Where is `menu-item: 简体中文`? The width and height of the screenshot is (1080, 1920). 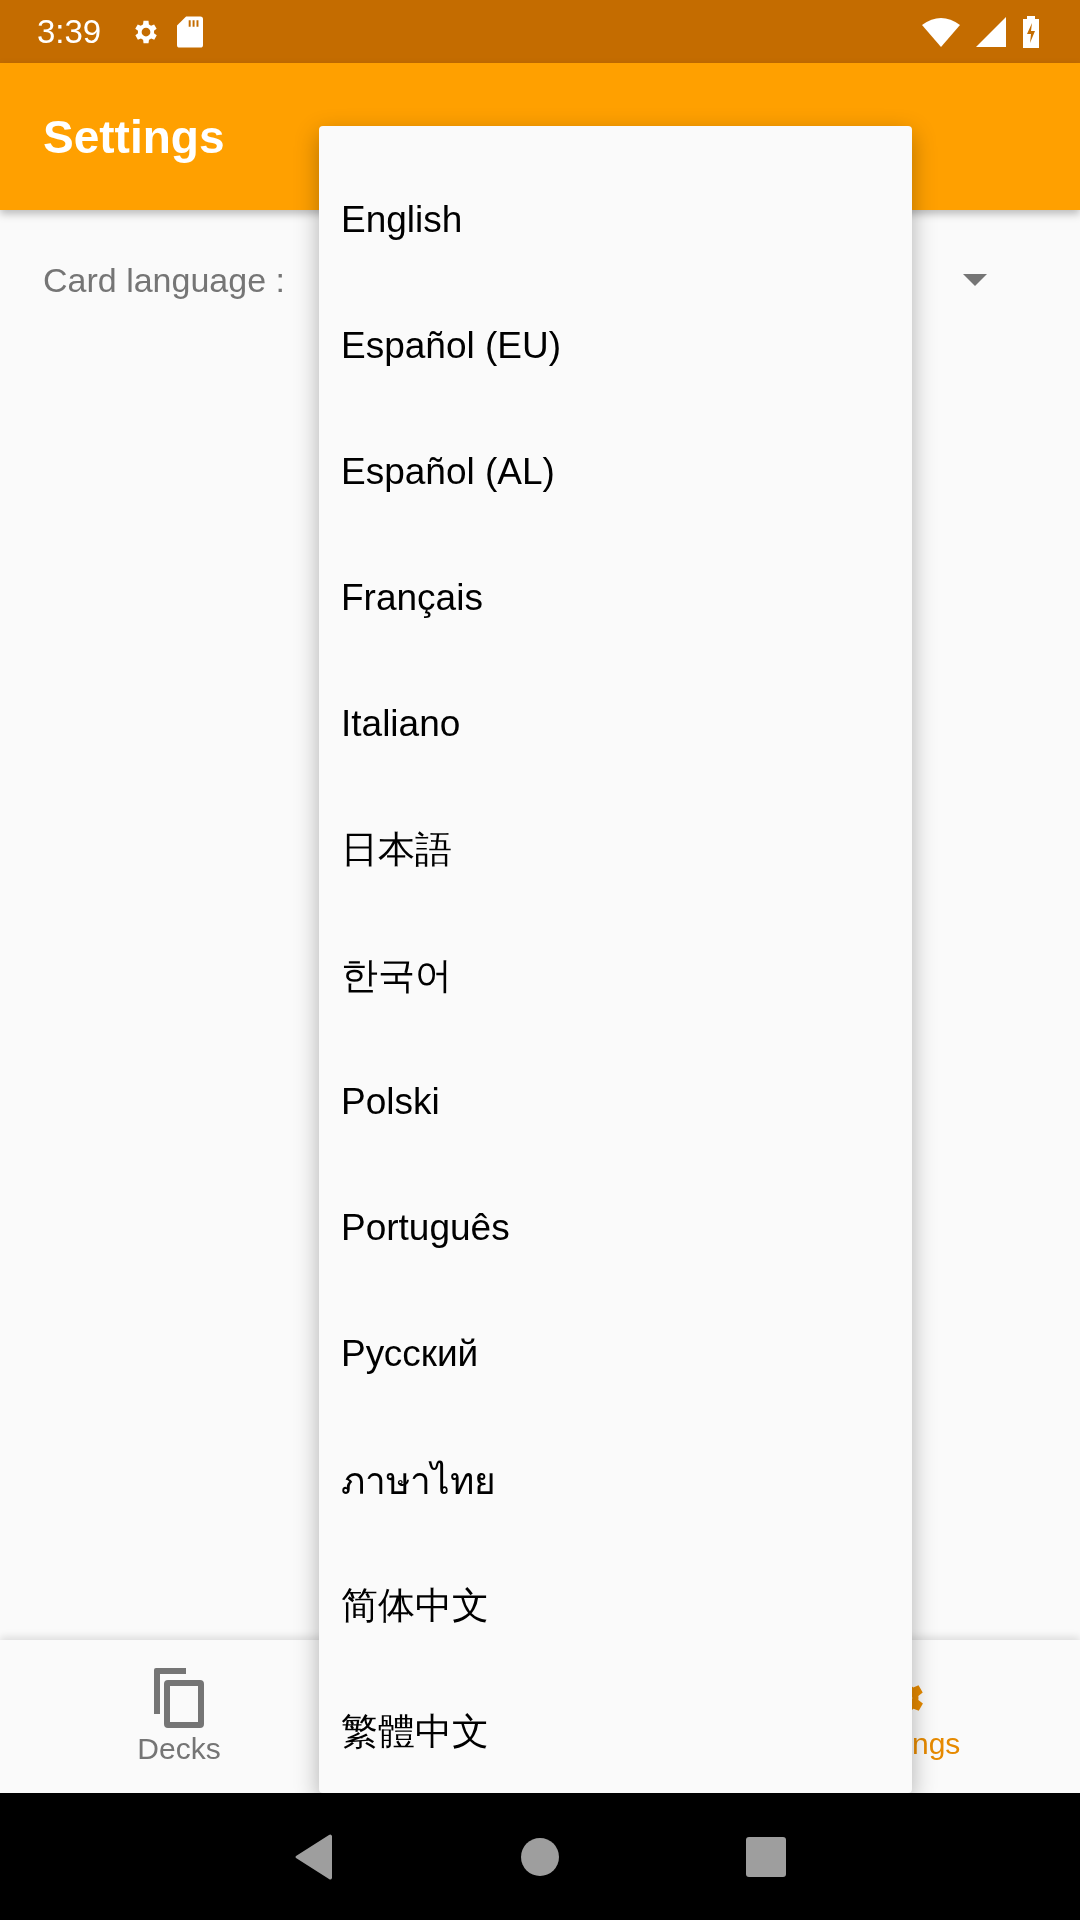 menu-item: 简体中文 is located at coordinates (615, 1606).